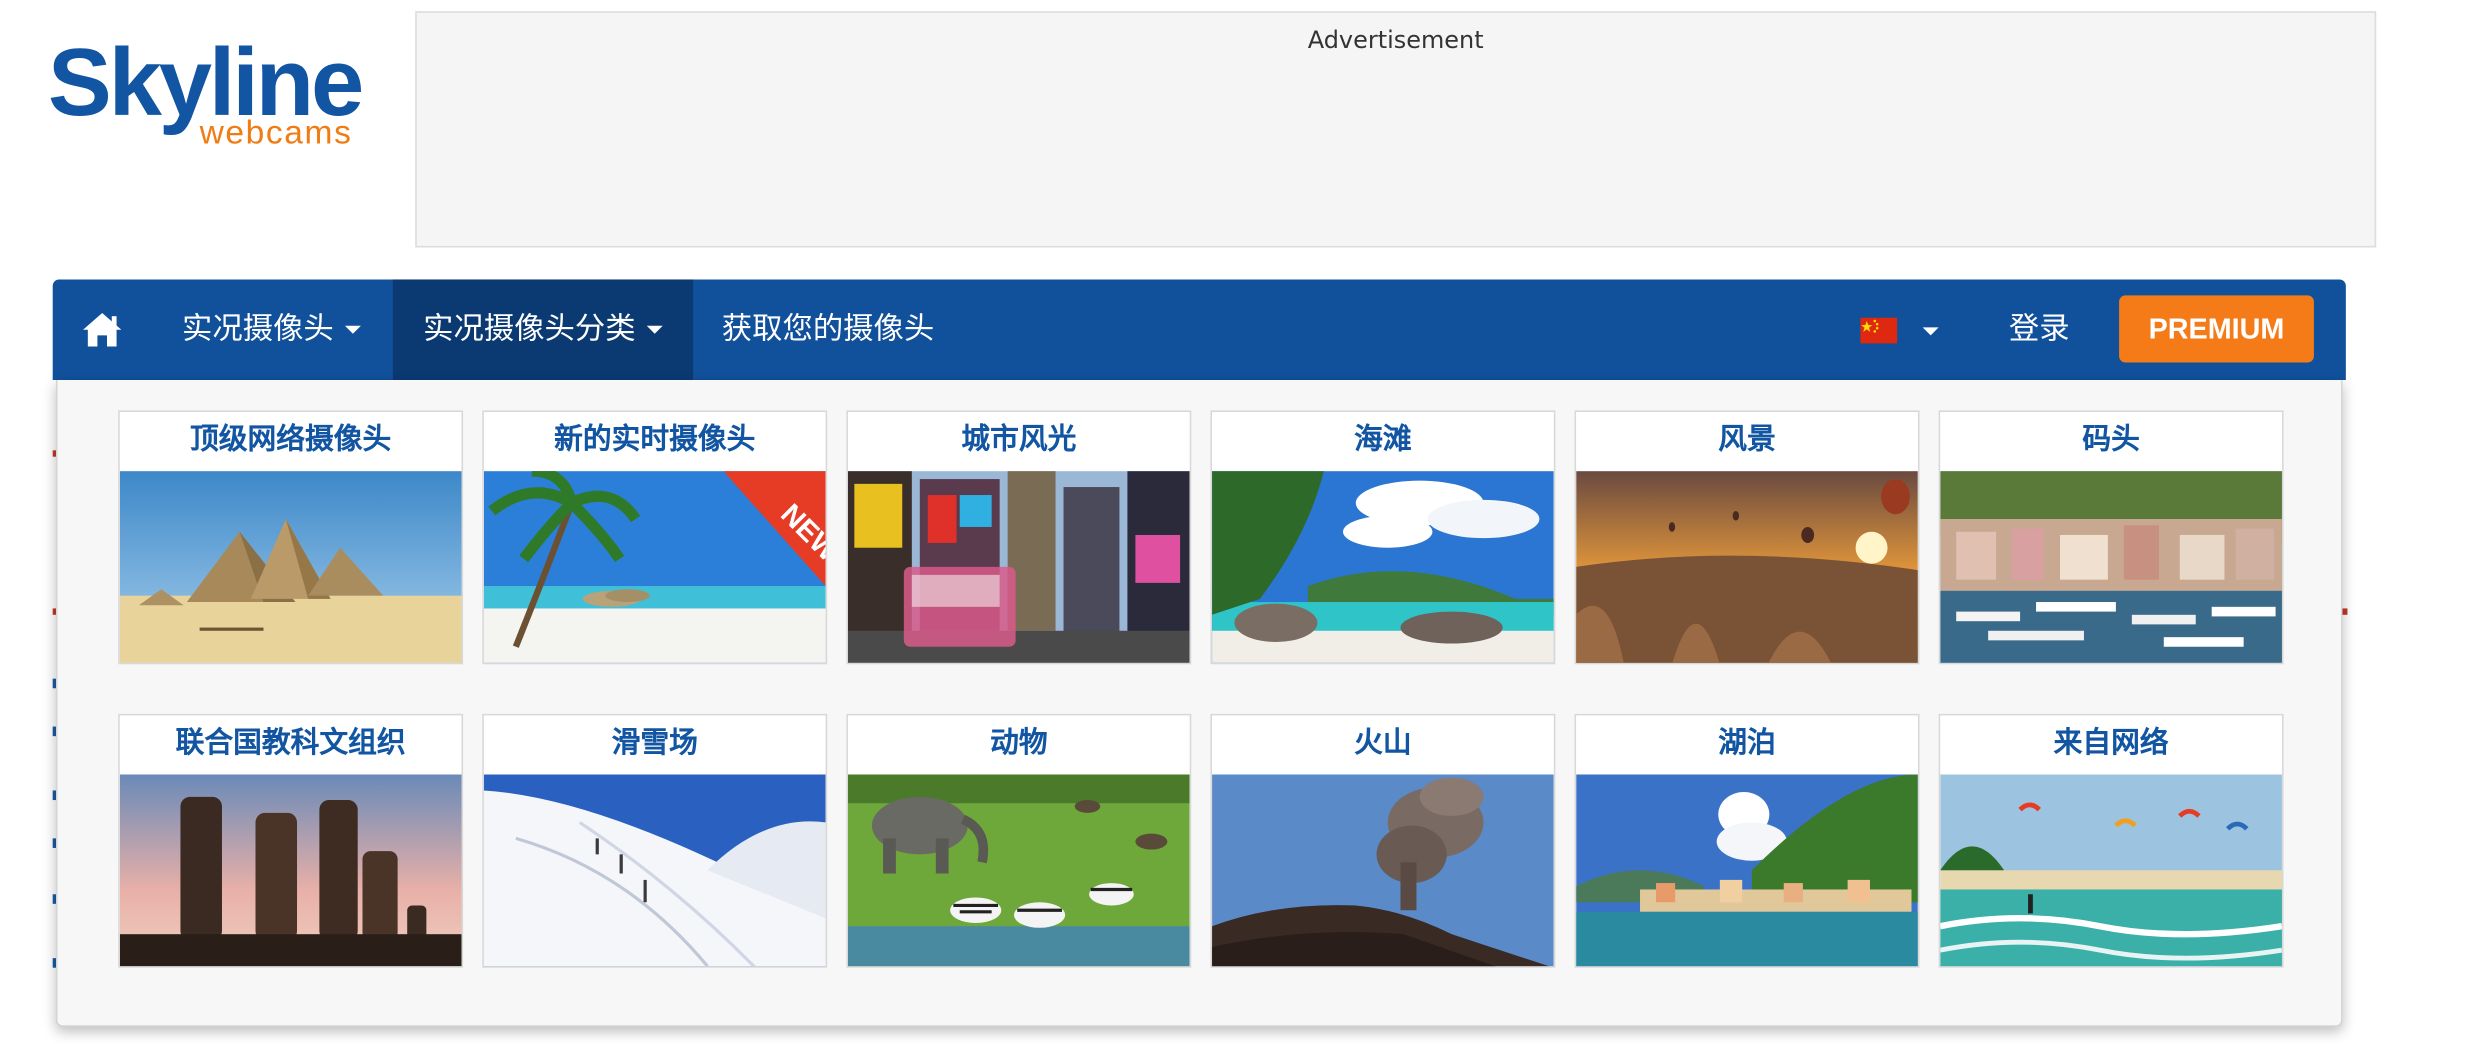  What do you see at coordinates (1383, 745) in the screenshot?
I see `category-title: 火山` at bounding box center [1383, 745].